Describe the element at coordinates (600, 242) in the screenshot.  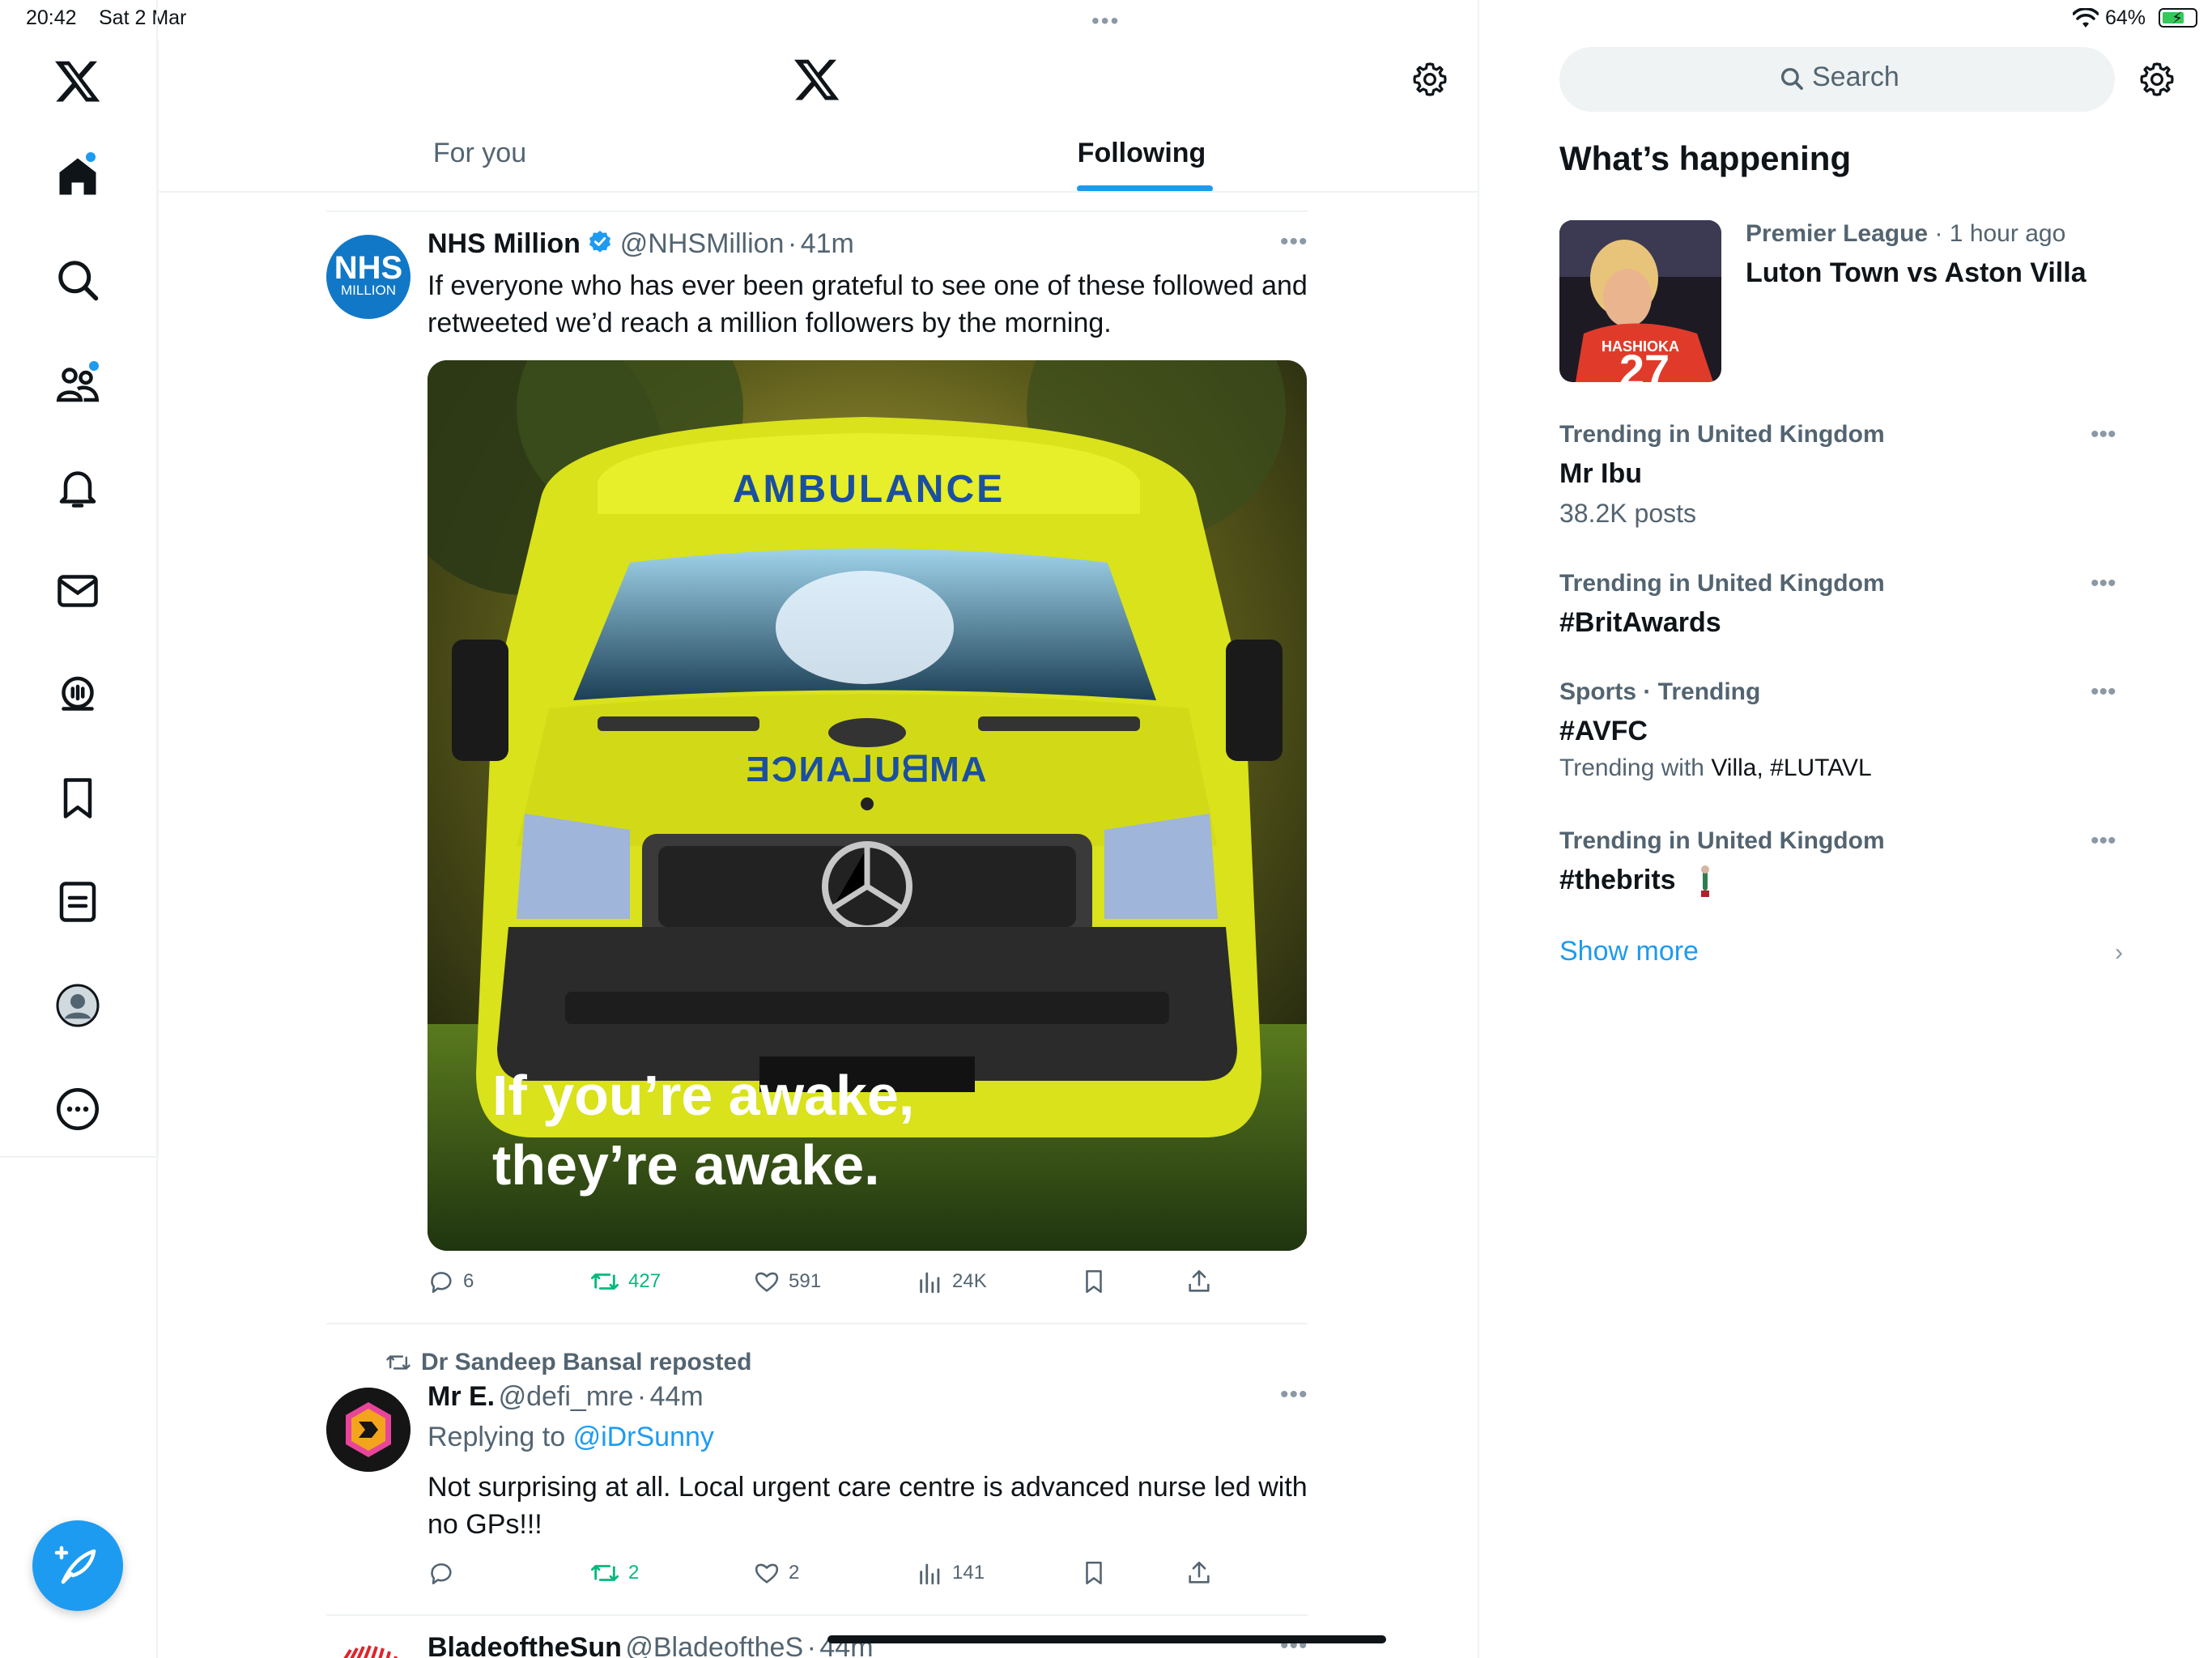
I see `verified-badge-icon` at that location.